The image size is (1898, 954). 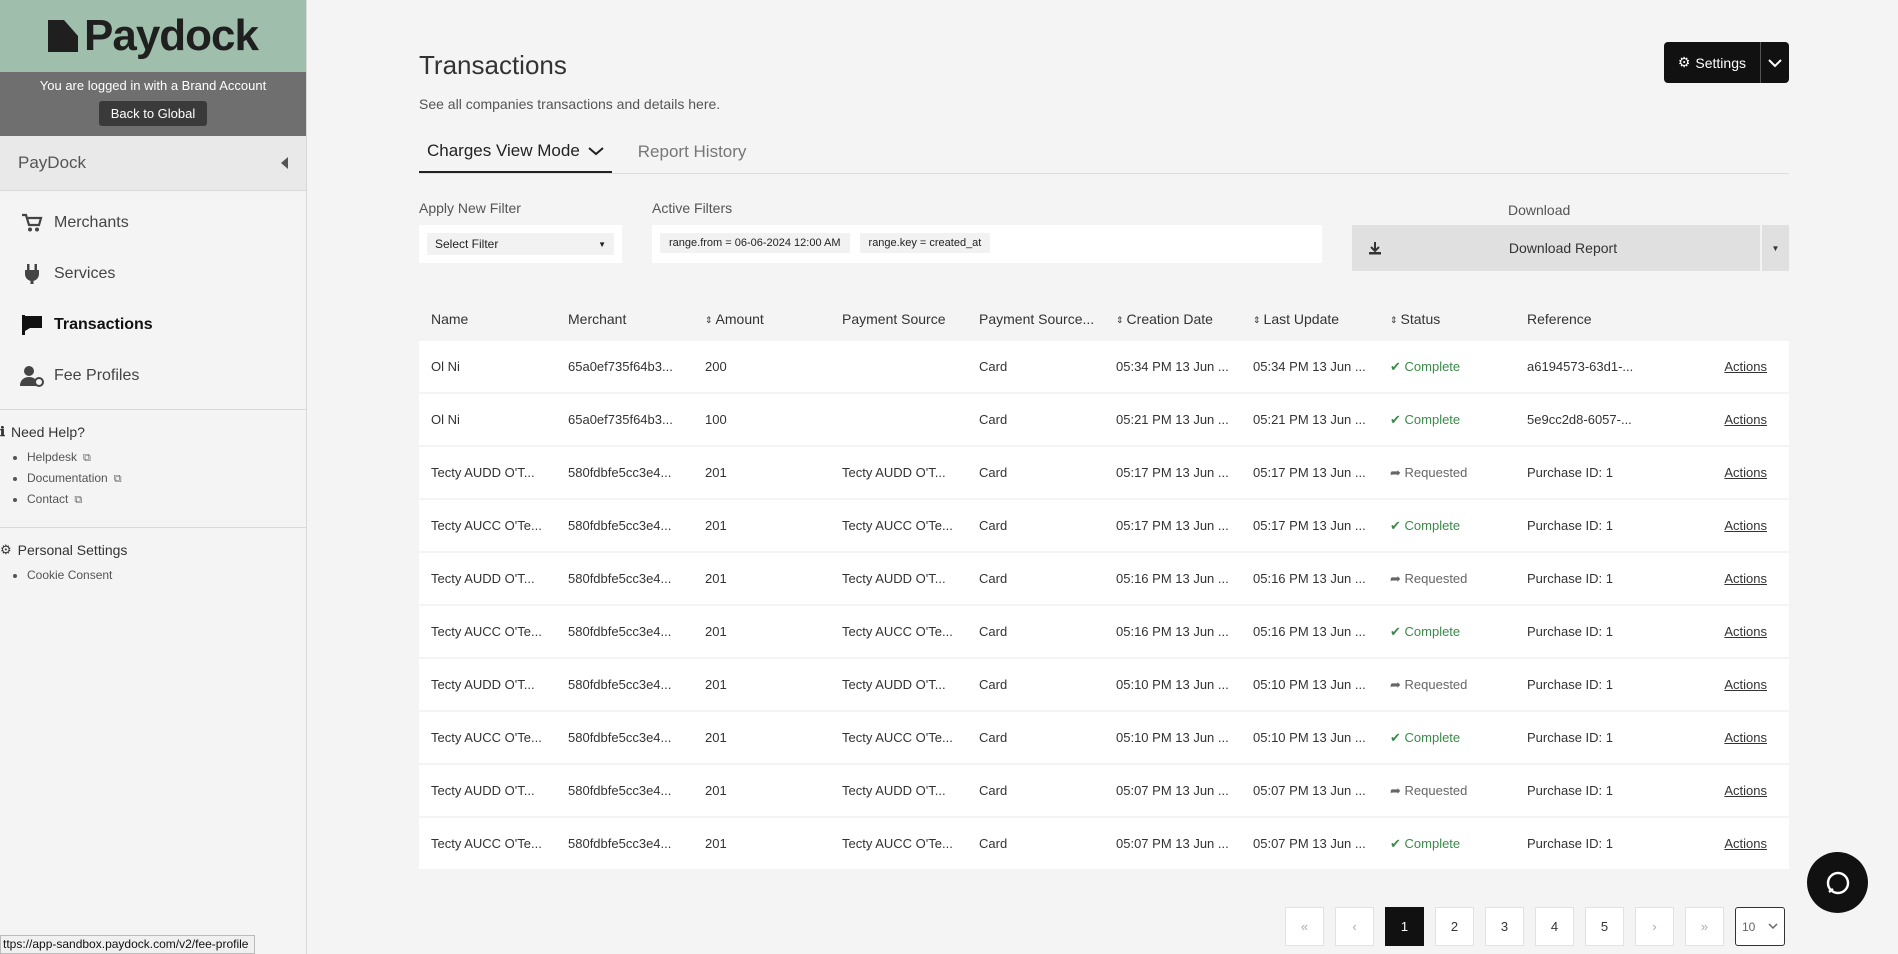 What do you see at coordinates (1704, 926) in the screenshot?
I see `last-page-button: »` at bounding box center [1704, 926].